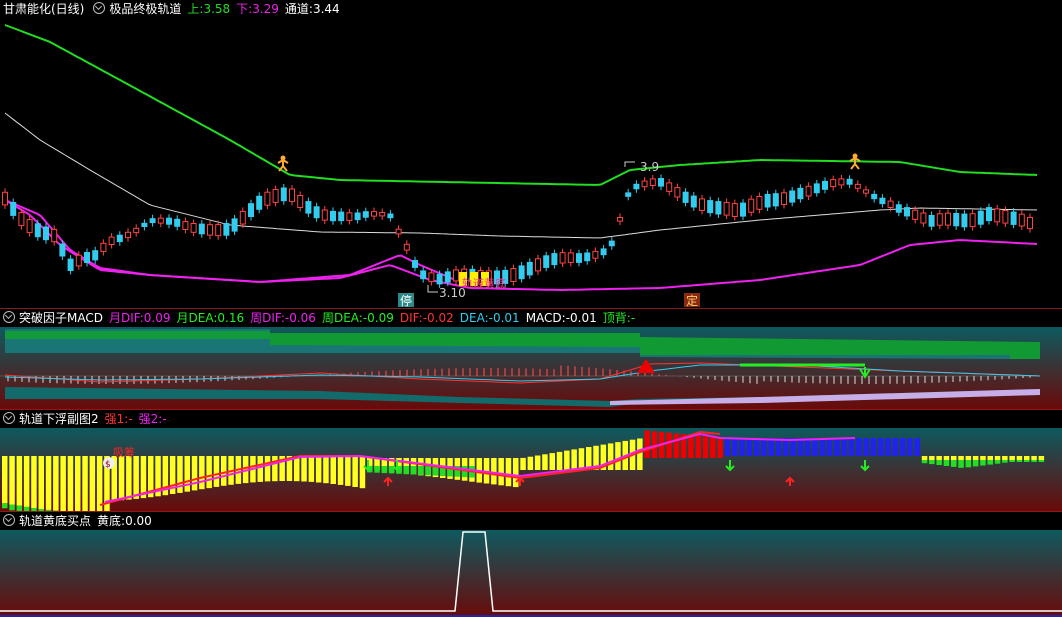 The image size is (1062, 617). Describe the element at coordinates (126, 318) in the screenshot. I see `m-dif-label: 月DIF:` at that location.